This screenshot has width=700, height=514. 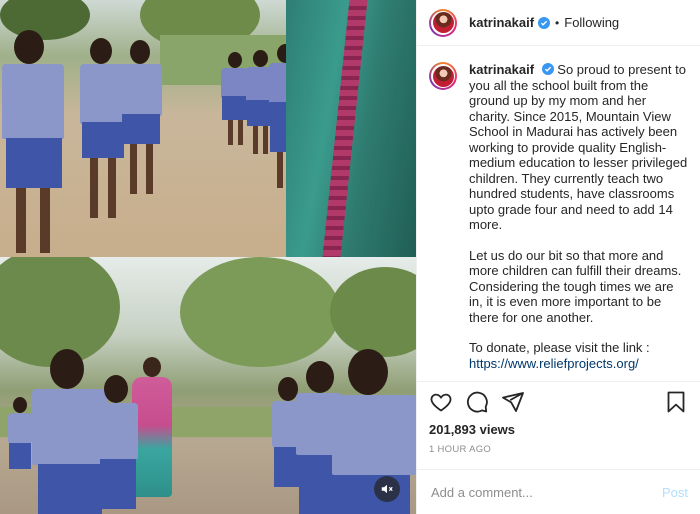 I want to click on donation-link: https://www.reliefprojects.org/, so click(x=554, y=363).